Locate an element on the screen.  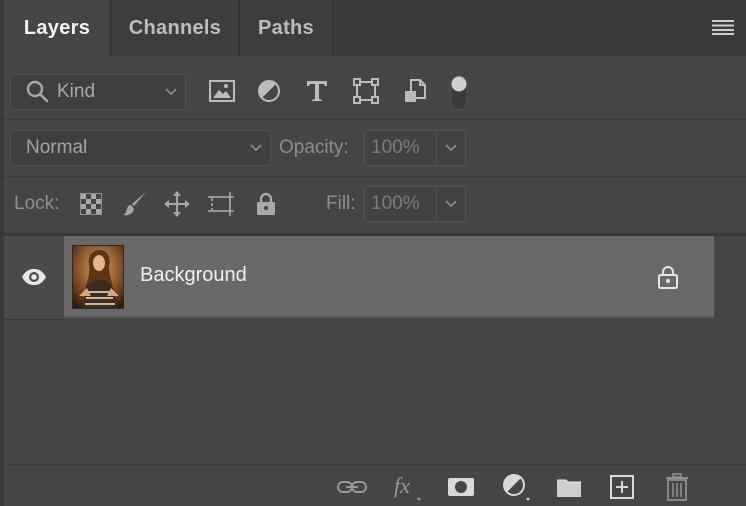
panel-menu-button is located at coordinates (723, 27).